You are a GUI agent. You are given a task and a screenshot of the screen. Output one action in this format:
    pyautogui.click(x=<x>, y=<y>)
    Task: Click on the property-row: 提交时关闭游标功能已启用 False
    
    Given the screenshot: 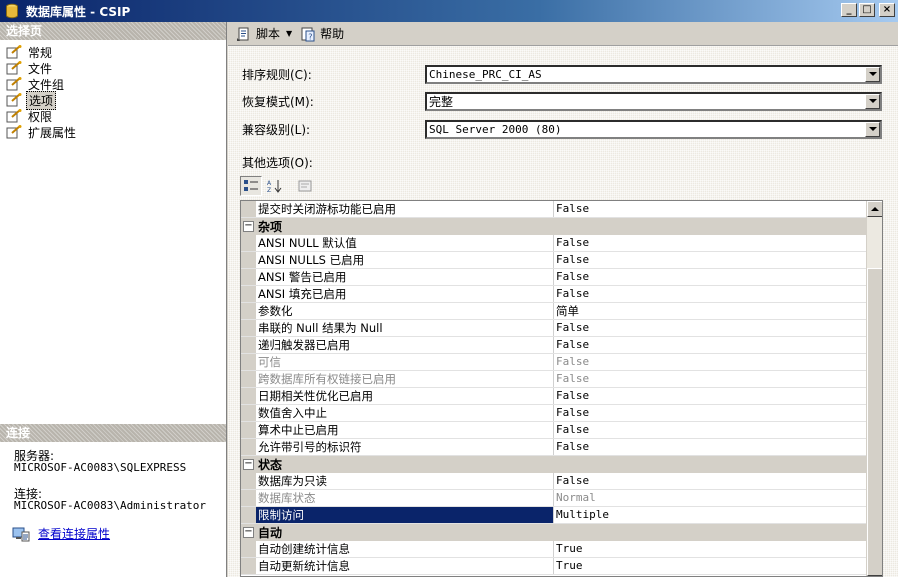 What is the action you would take?
    pyautogui.click(x=561, y=209)
    